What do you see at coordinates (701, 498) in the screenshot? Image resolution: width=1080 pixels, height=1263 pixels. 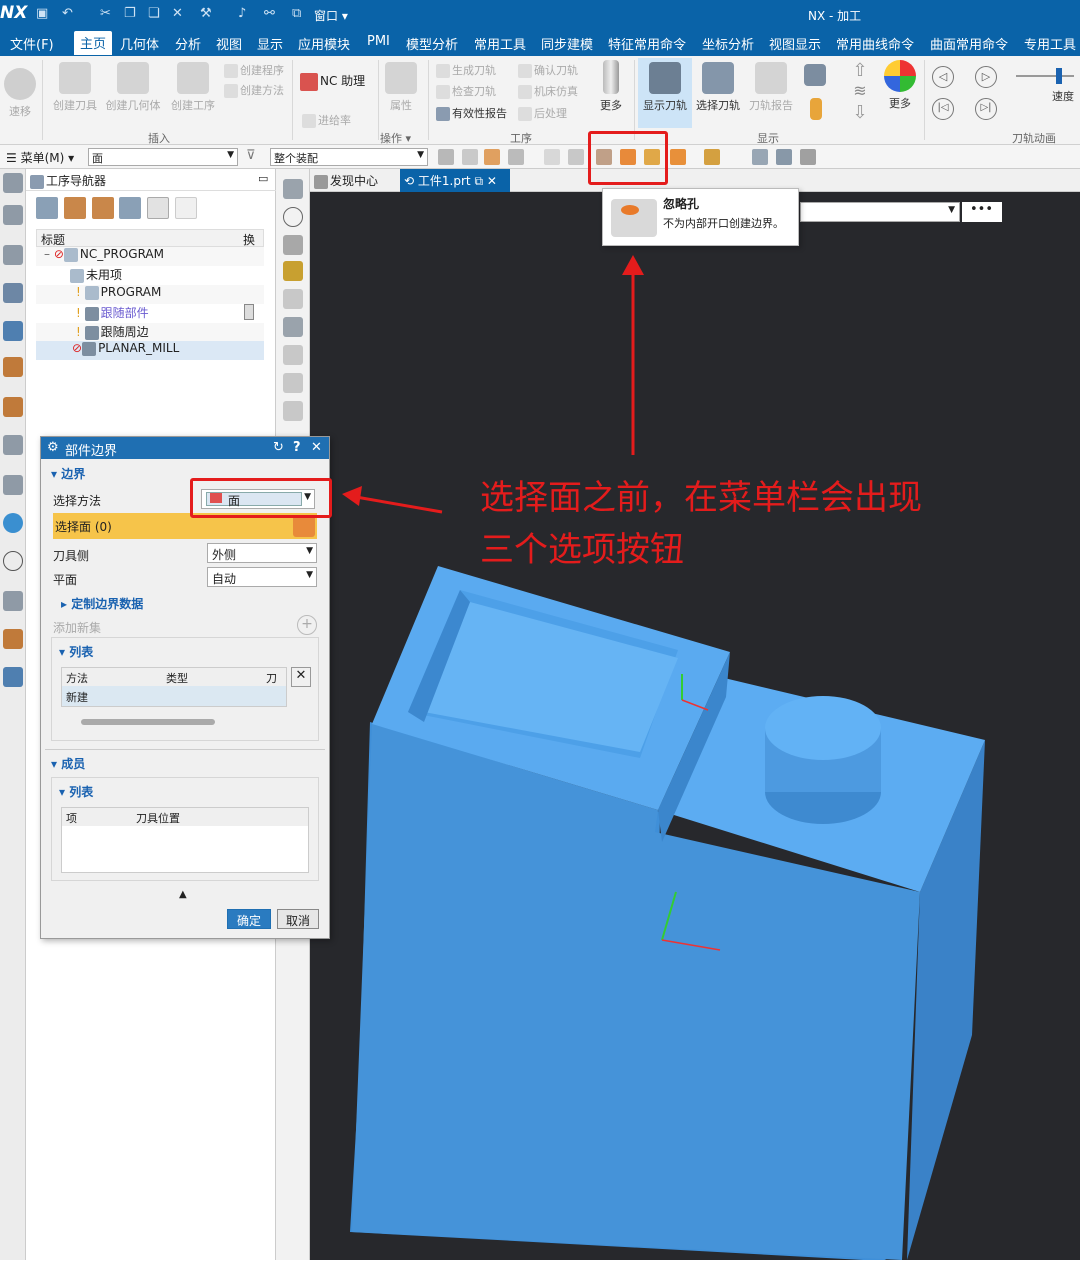 I see `annotation-text-line1: 选择面之前，在菜单栏会出现` at bounding box center [701, 498].